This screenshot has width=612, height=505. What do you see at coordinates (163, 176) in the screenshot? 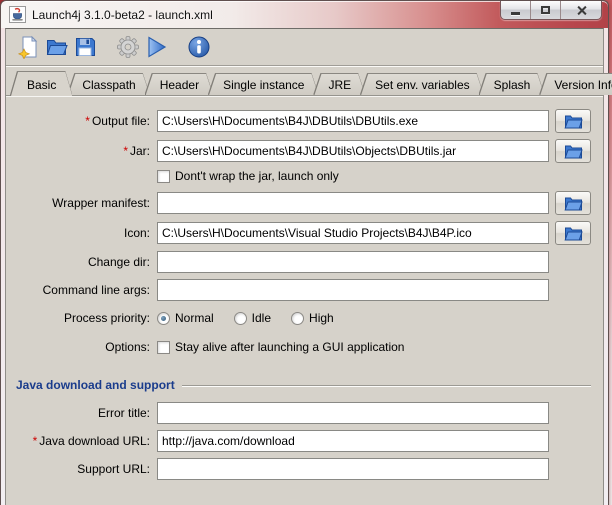
I see `dont-wrap-checkbox` at bounding box center [163, 176].